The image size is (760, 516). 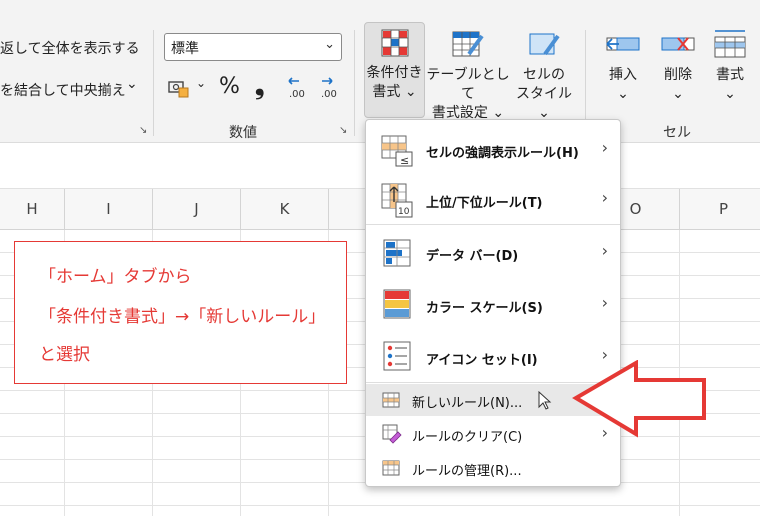 I want to click on annotation-box: 「ホーム」タブから 「条件付き書式」→「新しいルール」 と選択, so click(x=180, y=312).